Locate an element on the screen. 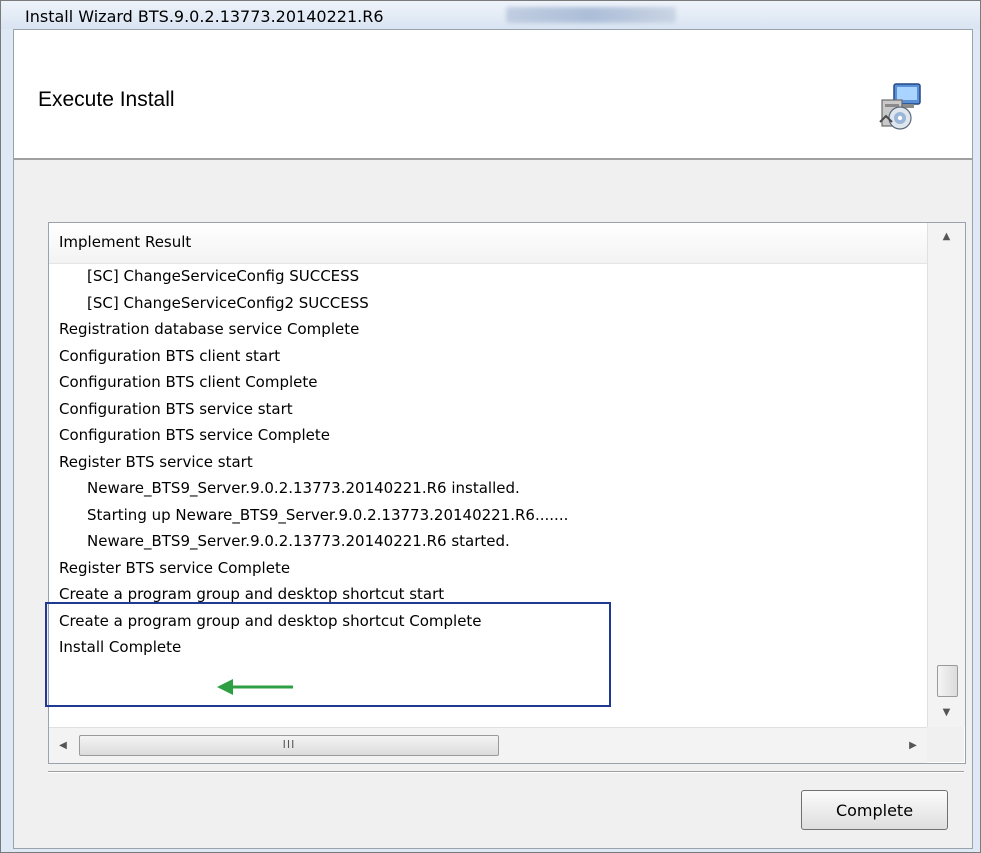  scroll-right-arrow-icon: ▶ is located at coordinates (913, 745).